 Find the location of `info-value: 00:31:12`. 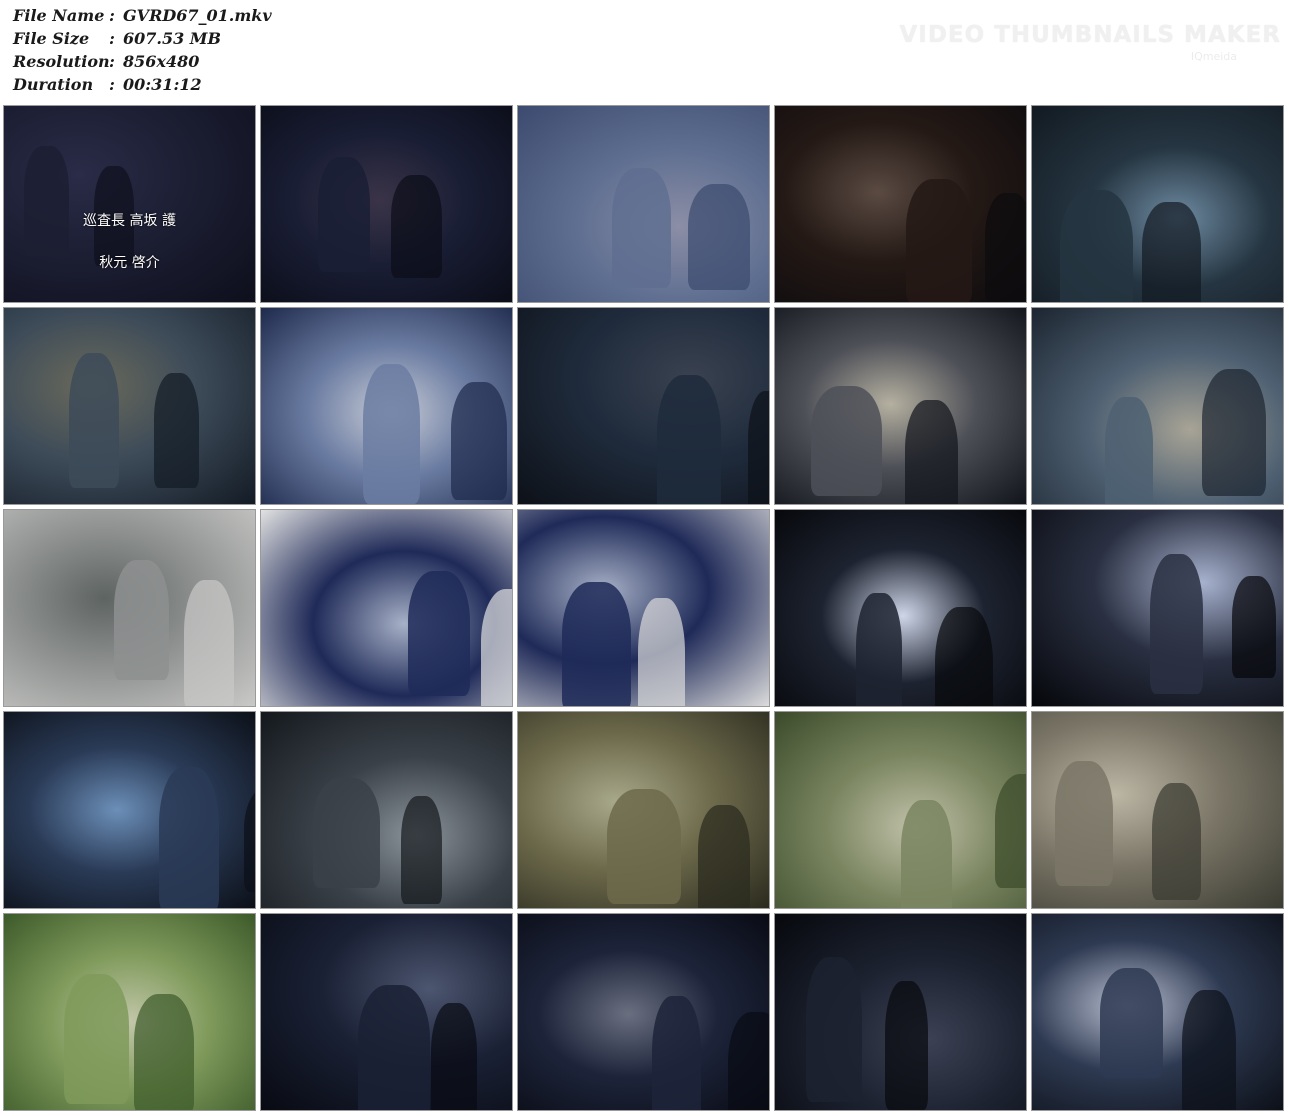

info-value: 00:31:12 is located at coordinates (162, 84).